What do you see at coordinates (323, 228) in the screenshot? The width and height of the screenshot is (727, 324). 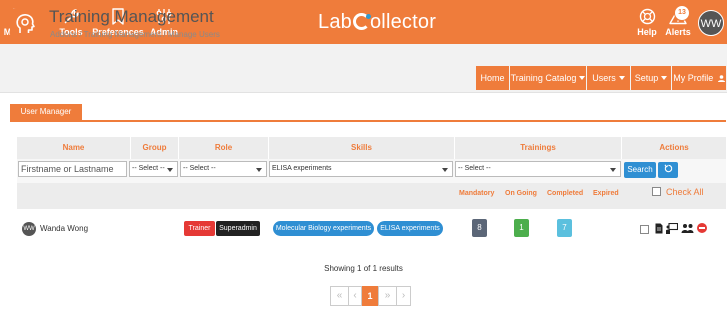 I see `skill-badge: Molecular Biology experiments` at bounding box center [323, 228].